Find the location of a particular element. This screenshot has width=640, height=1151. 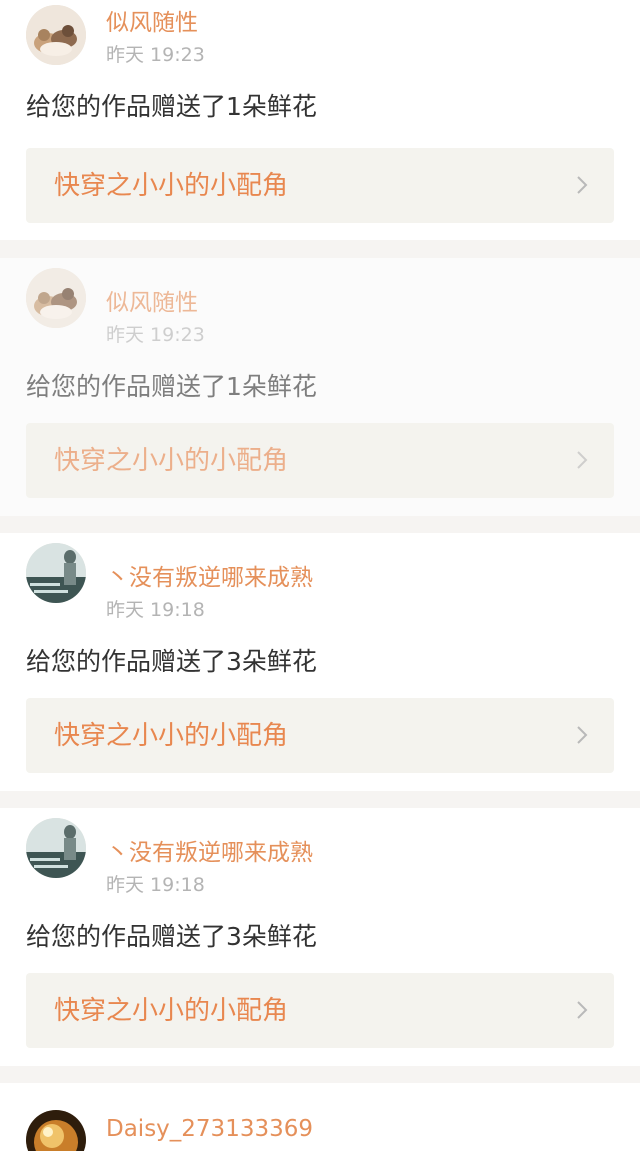

golden-orb-icon is located at coordinates (56, 1130).